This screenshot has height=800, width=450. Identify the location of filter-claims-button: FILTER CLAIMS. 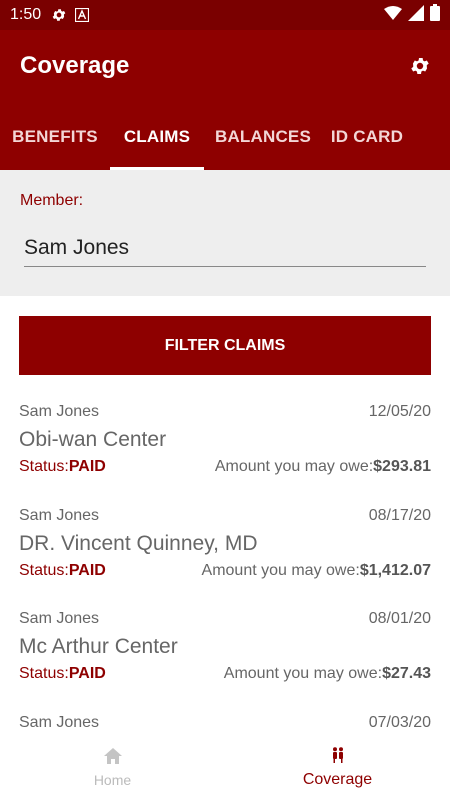
(225, 345).